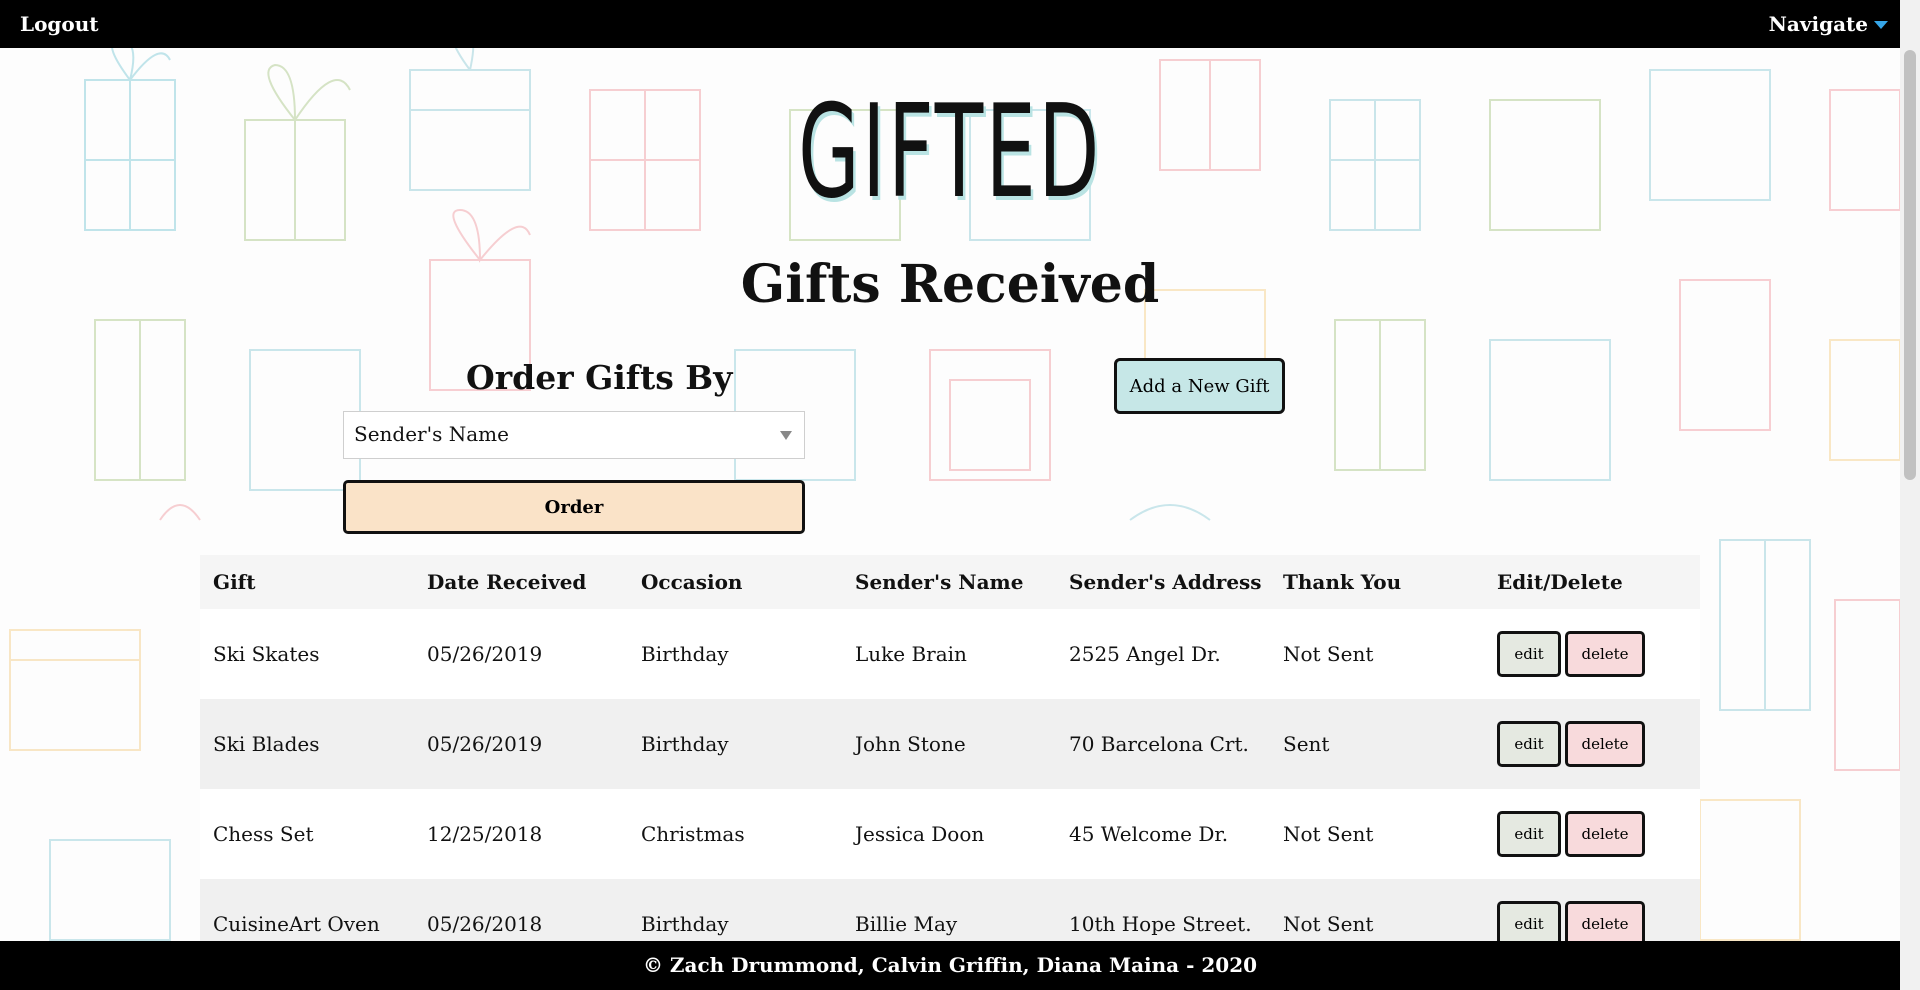 The width and height of the screenshot is (1920, 990). I want to click on column-header: Sender's Name, so click(939, 582).